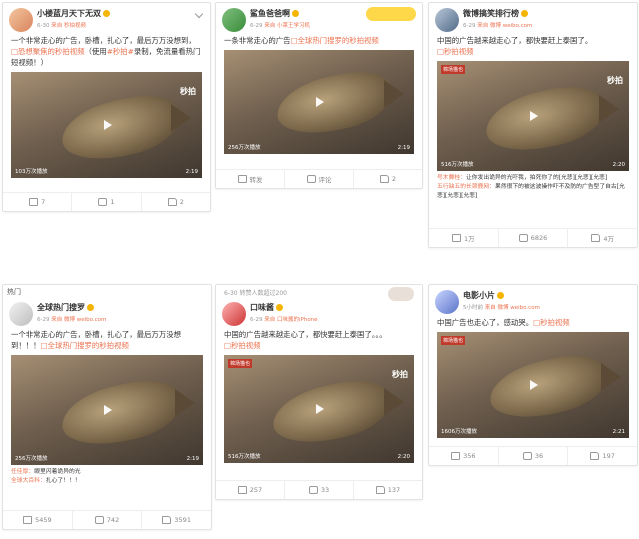  I want to click on post-header: 口味酱 6-29 来自 口味酱的iPhone, so click(319, 312).